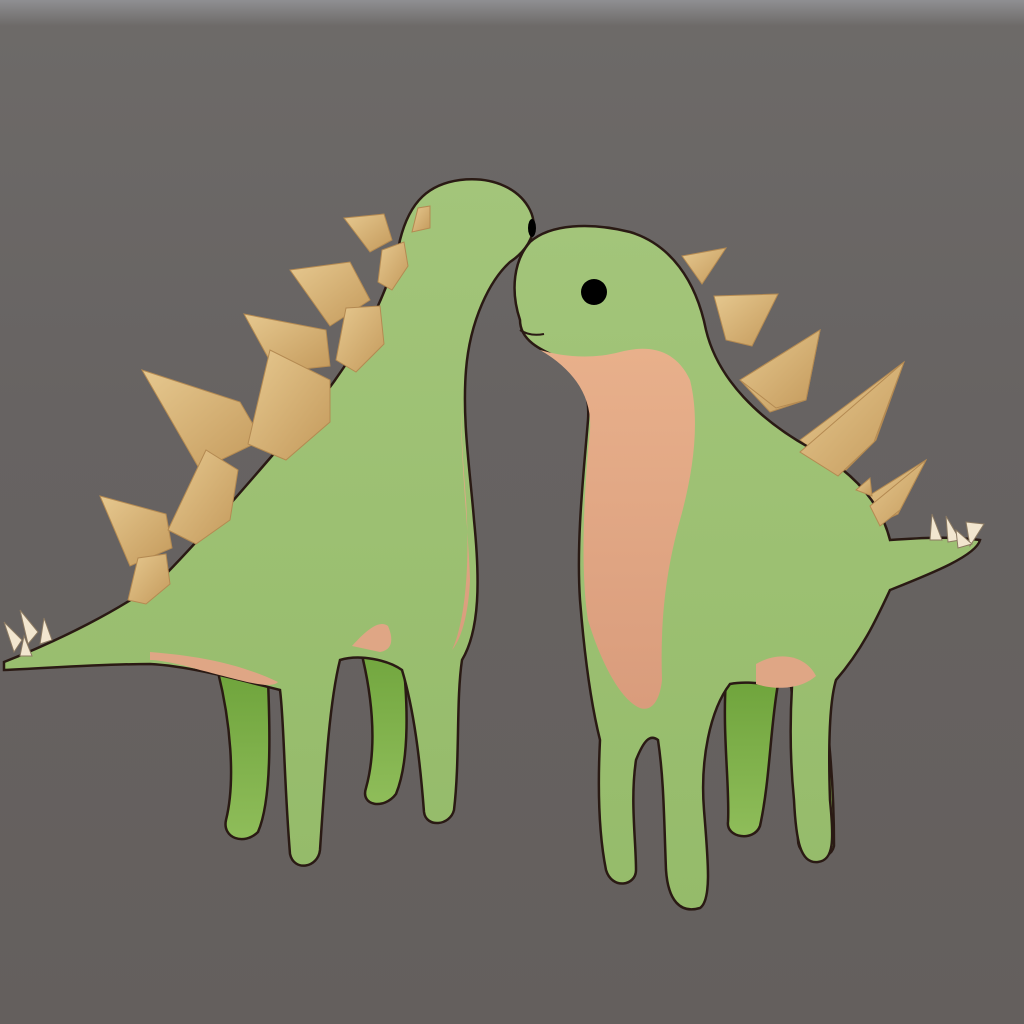  What do you see at coordinates (532, 228) in the screenshot?
I see `left-eye-icon` at bounding box center [532, 228].